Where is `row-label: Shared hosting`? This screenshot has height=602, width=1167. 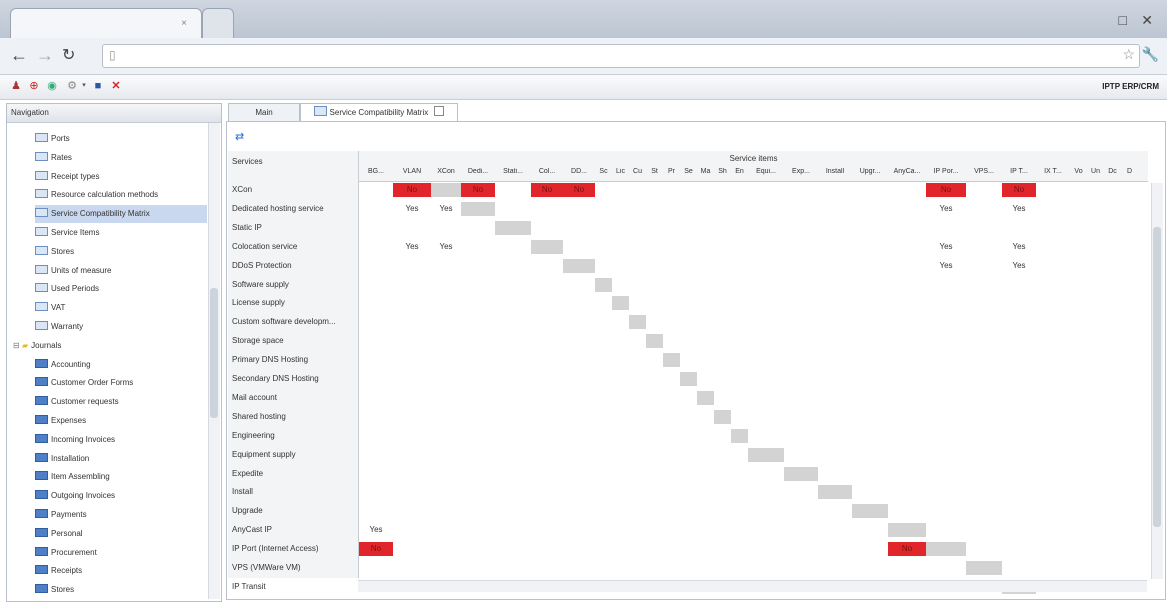
row-label: Shared hosting is located at coordinates (294, 417).